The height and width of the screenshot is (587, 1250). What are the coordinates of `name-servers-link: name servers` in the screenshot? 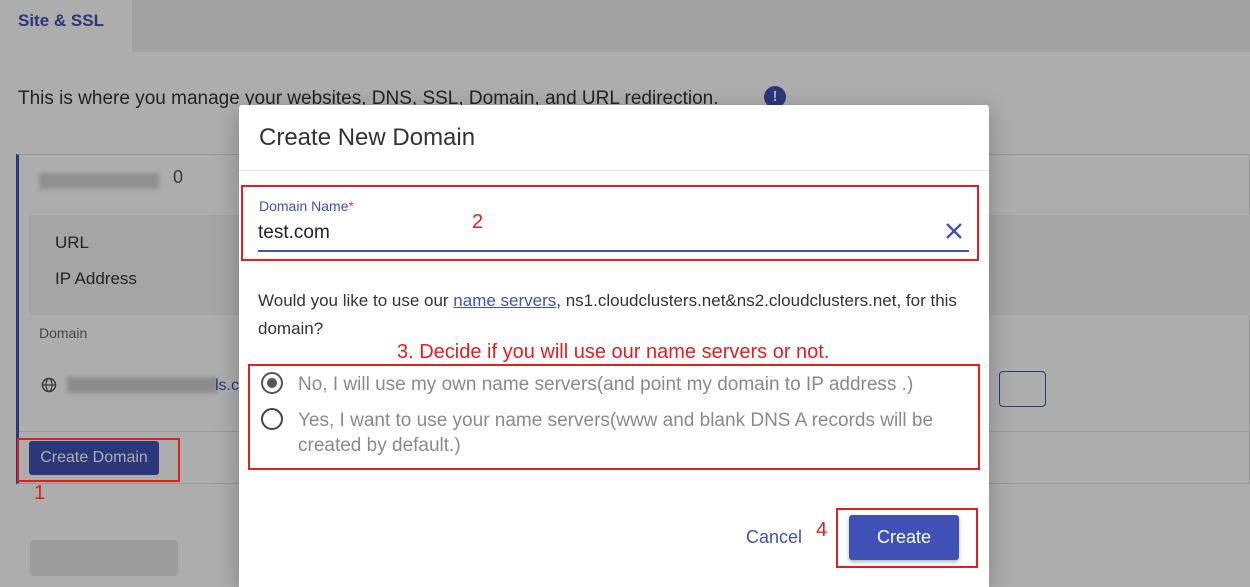 It's located at (504, 300).